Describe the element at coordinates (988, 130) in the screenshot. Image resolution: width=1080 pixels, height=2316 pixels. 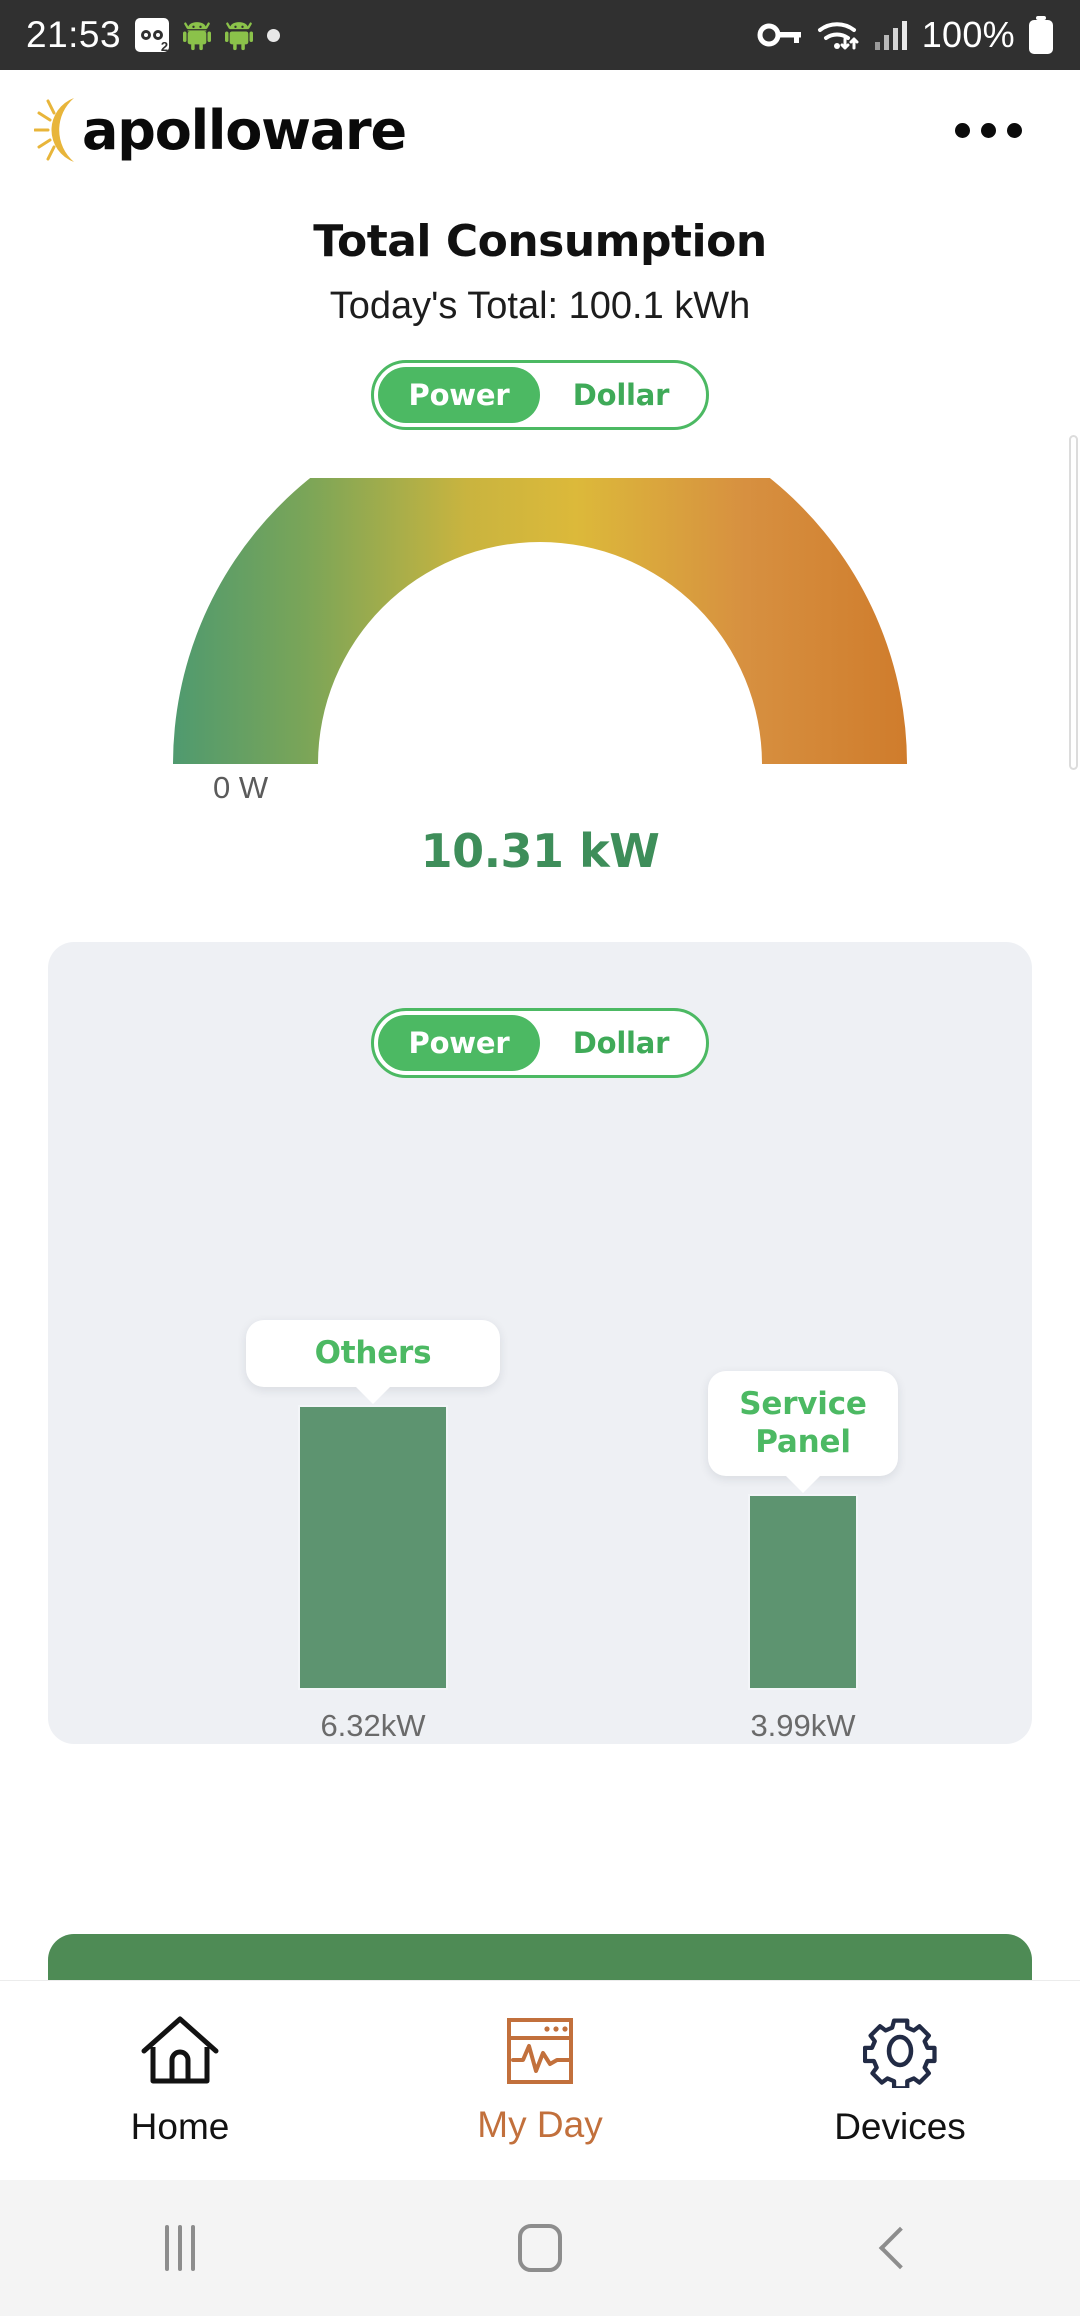
I see `overflow-menu-icon` at that location.